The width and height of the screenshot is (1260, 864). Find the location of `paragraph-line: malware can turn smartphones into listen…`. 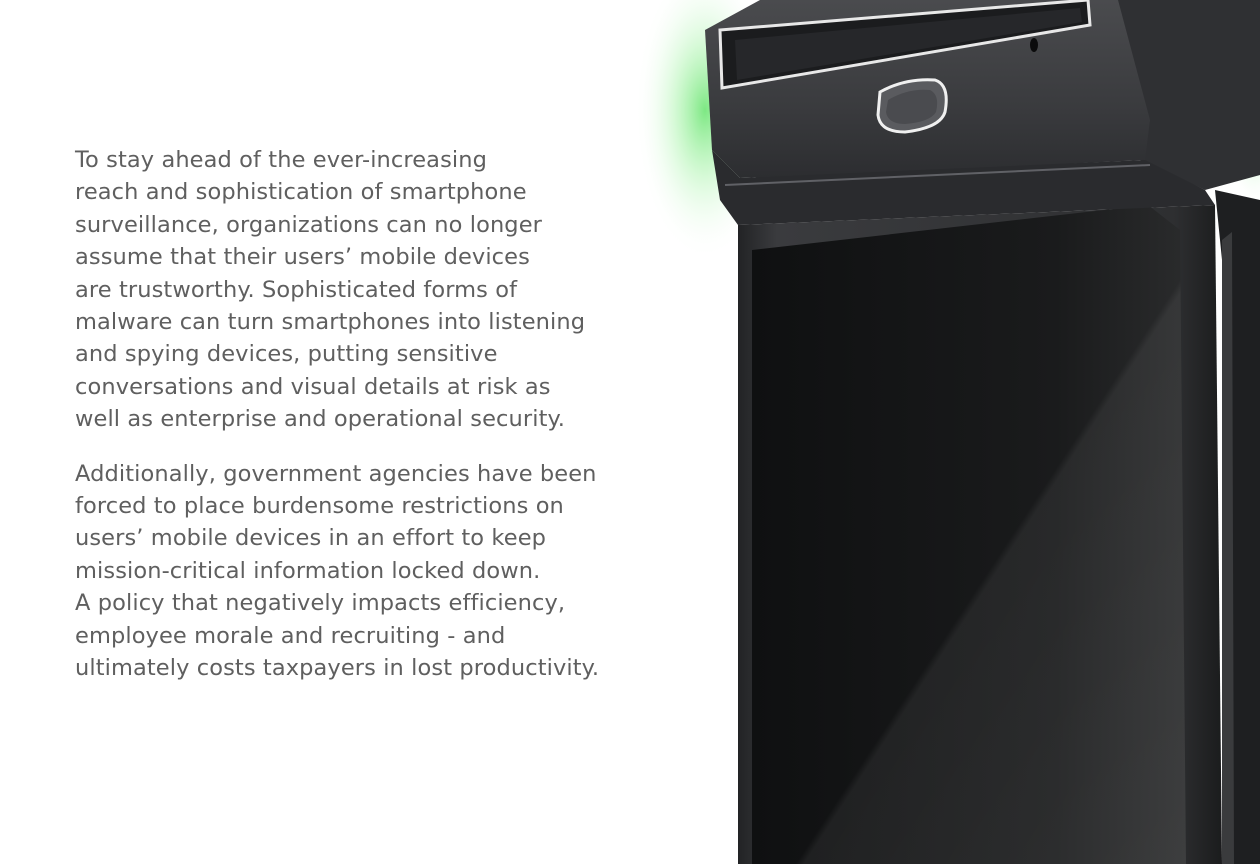

paragraph-line: malware can turn smartphones into listen… is located at coordinates (330, 322).